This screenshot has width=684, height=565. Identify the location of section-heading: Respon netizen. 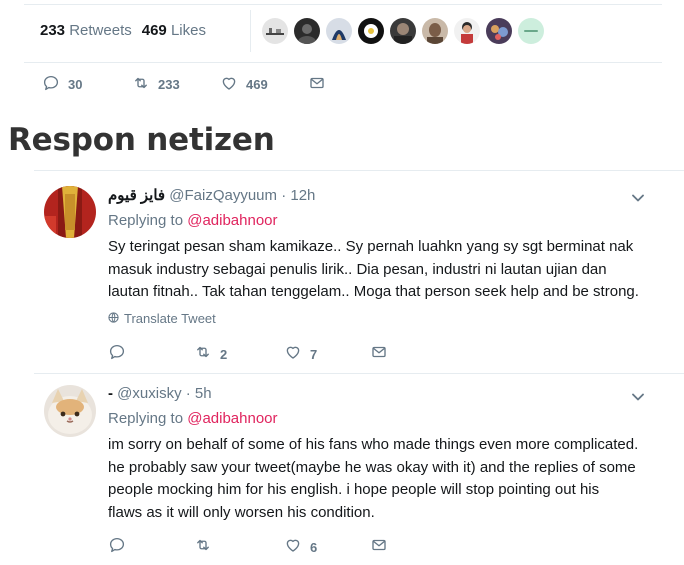
(141, 140).